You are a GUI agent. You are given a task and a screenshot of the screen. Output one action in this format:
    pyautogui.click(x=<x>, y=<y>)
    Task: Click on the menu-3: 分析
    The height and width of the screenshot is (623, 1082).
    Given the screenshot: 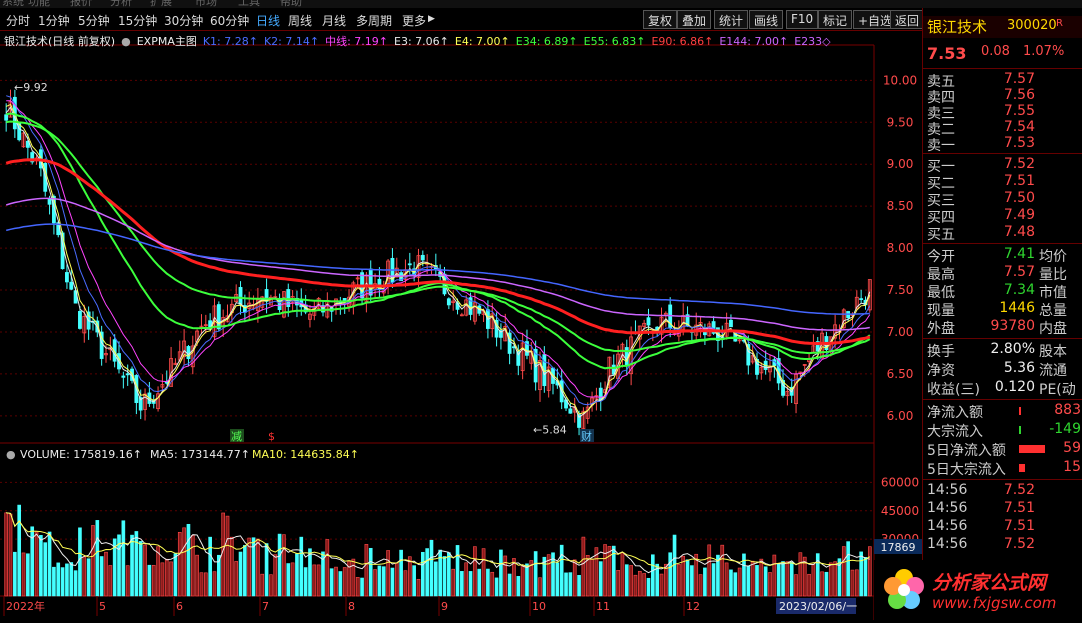 What is the action you would take?
    pyautogui.click(x=121, y=4)
    